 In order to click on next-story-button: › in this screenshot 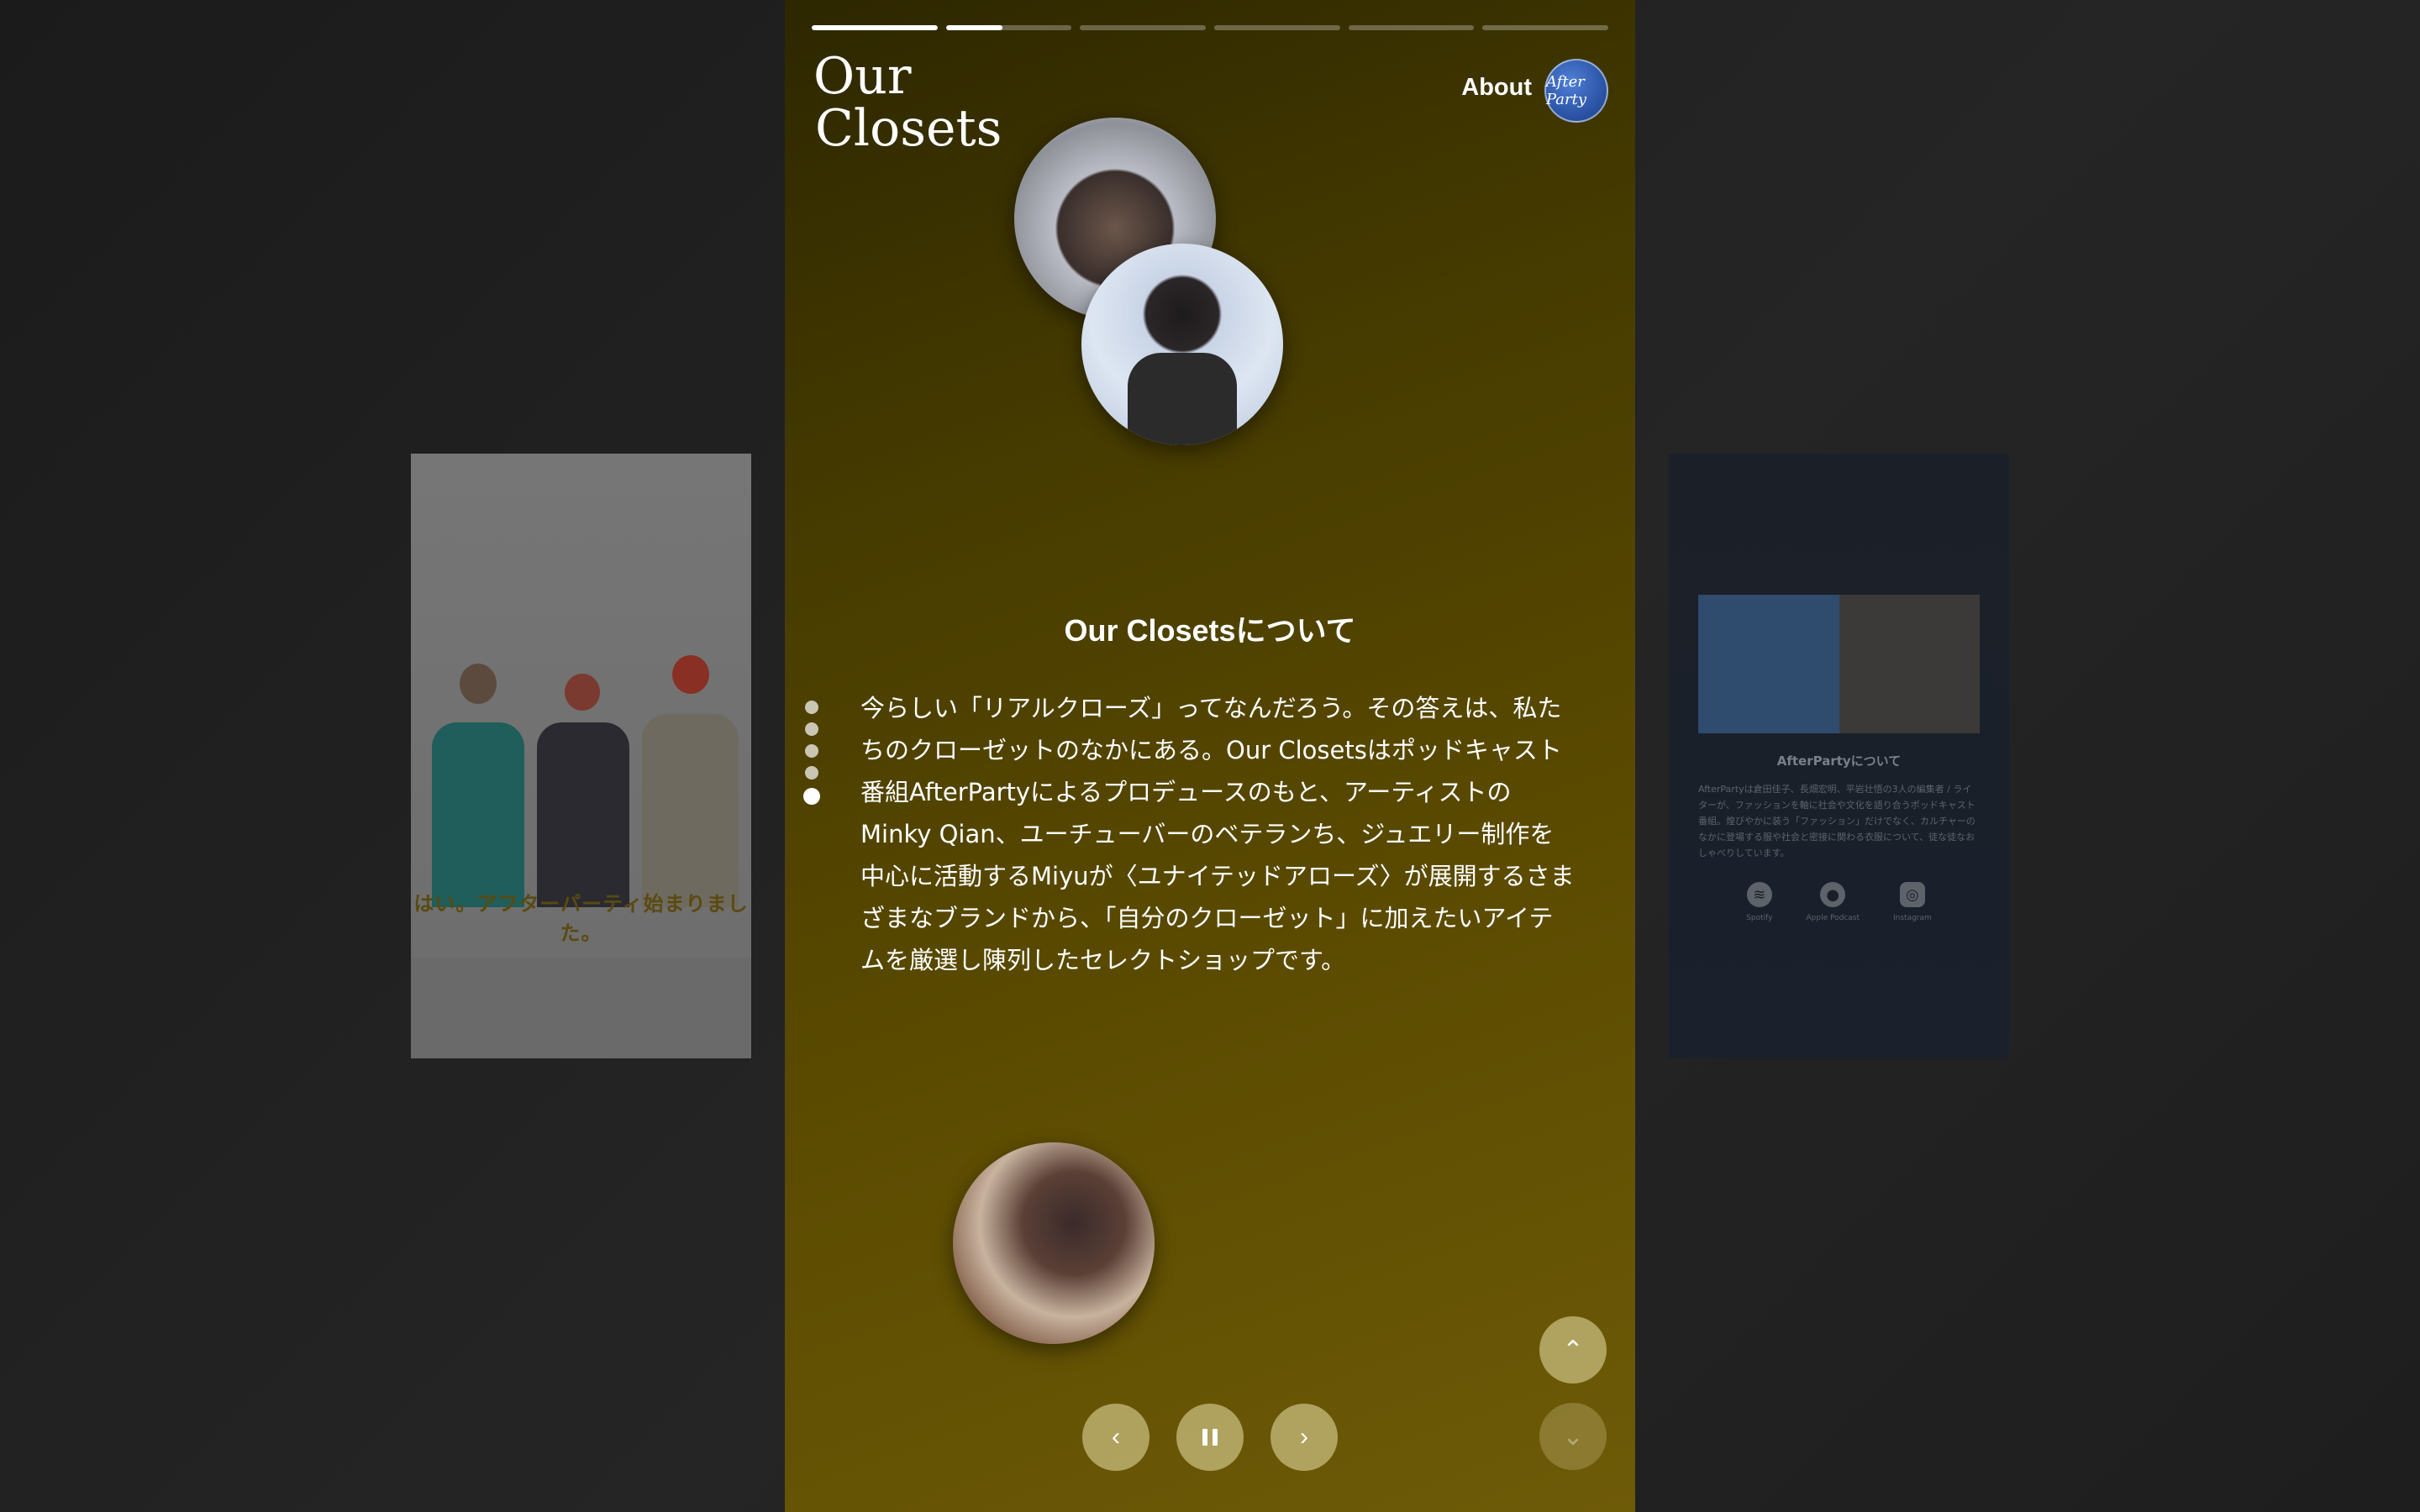, I will do `click(1304, 1437)`.